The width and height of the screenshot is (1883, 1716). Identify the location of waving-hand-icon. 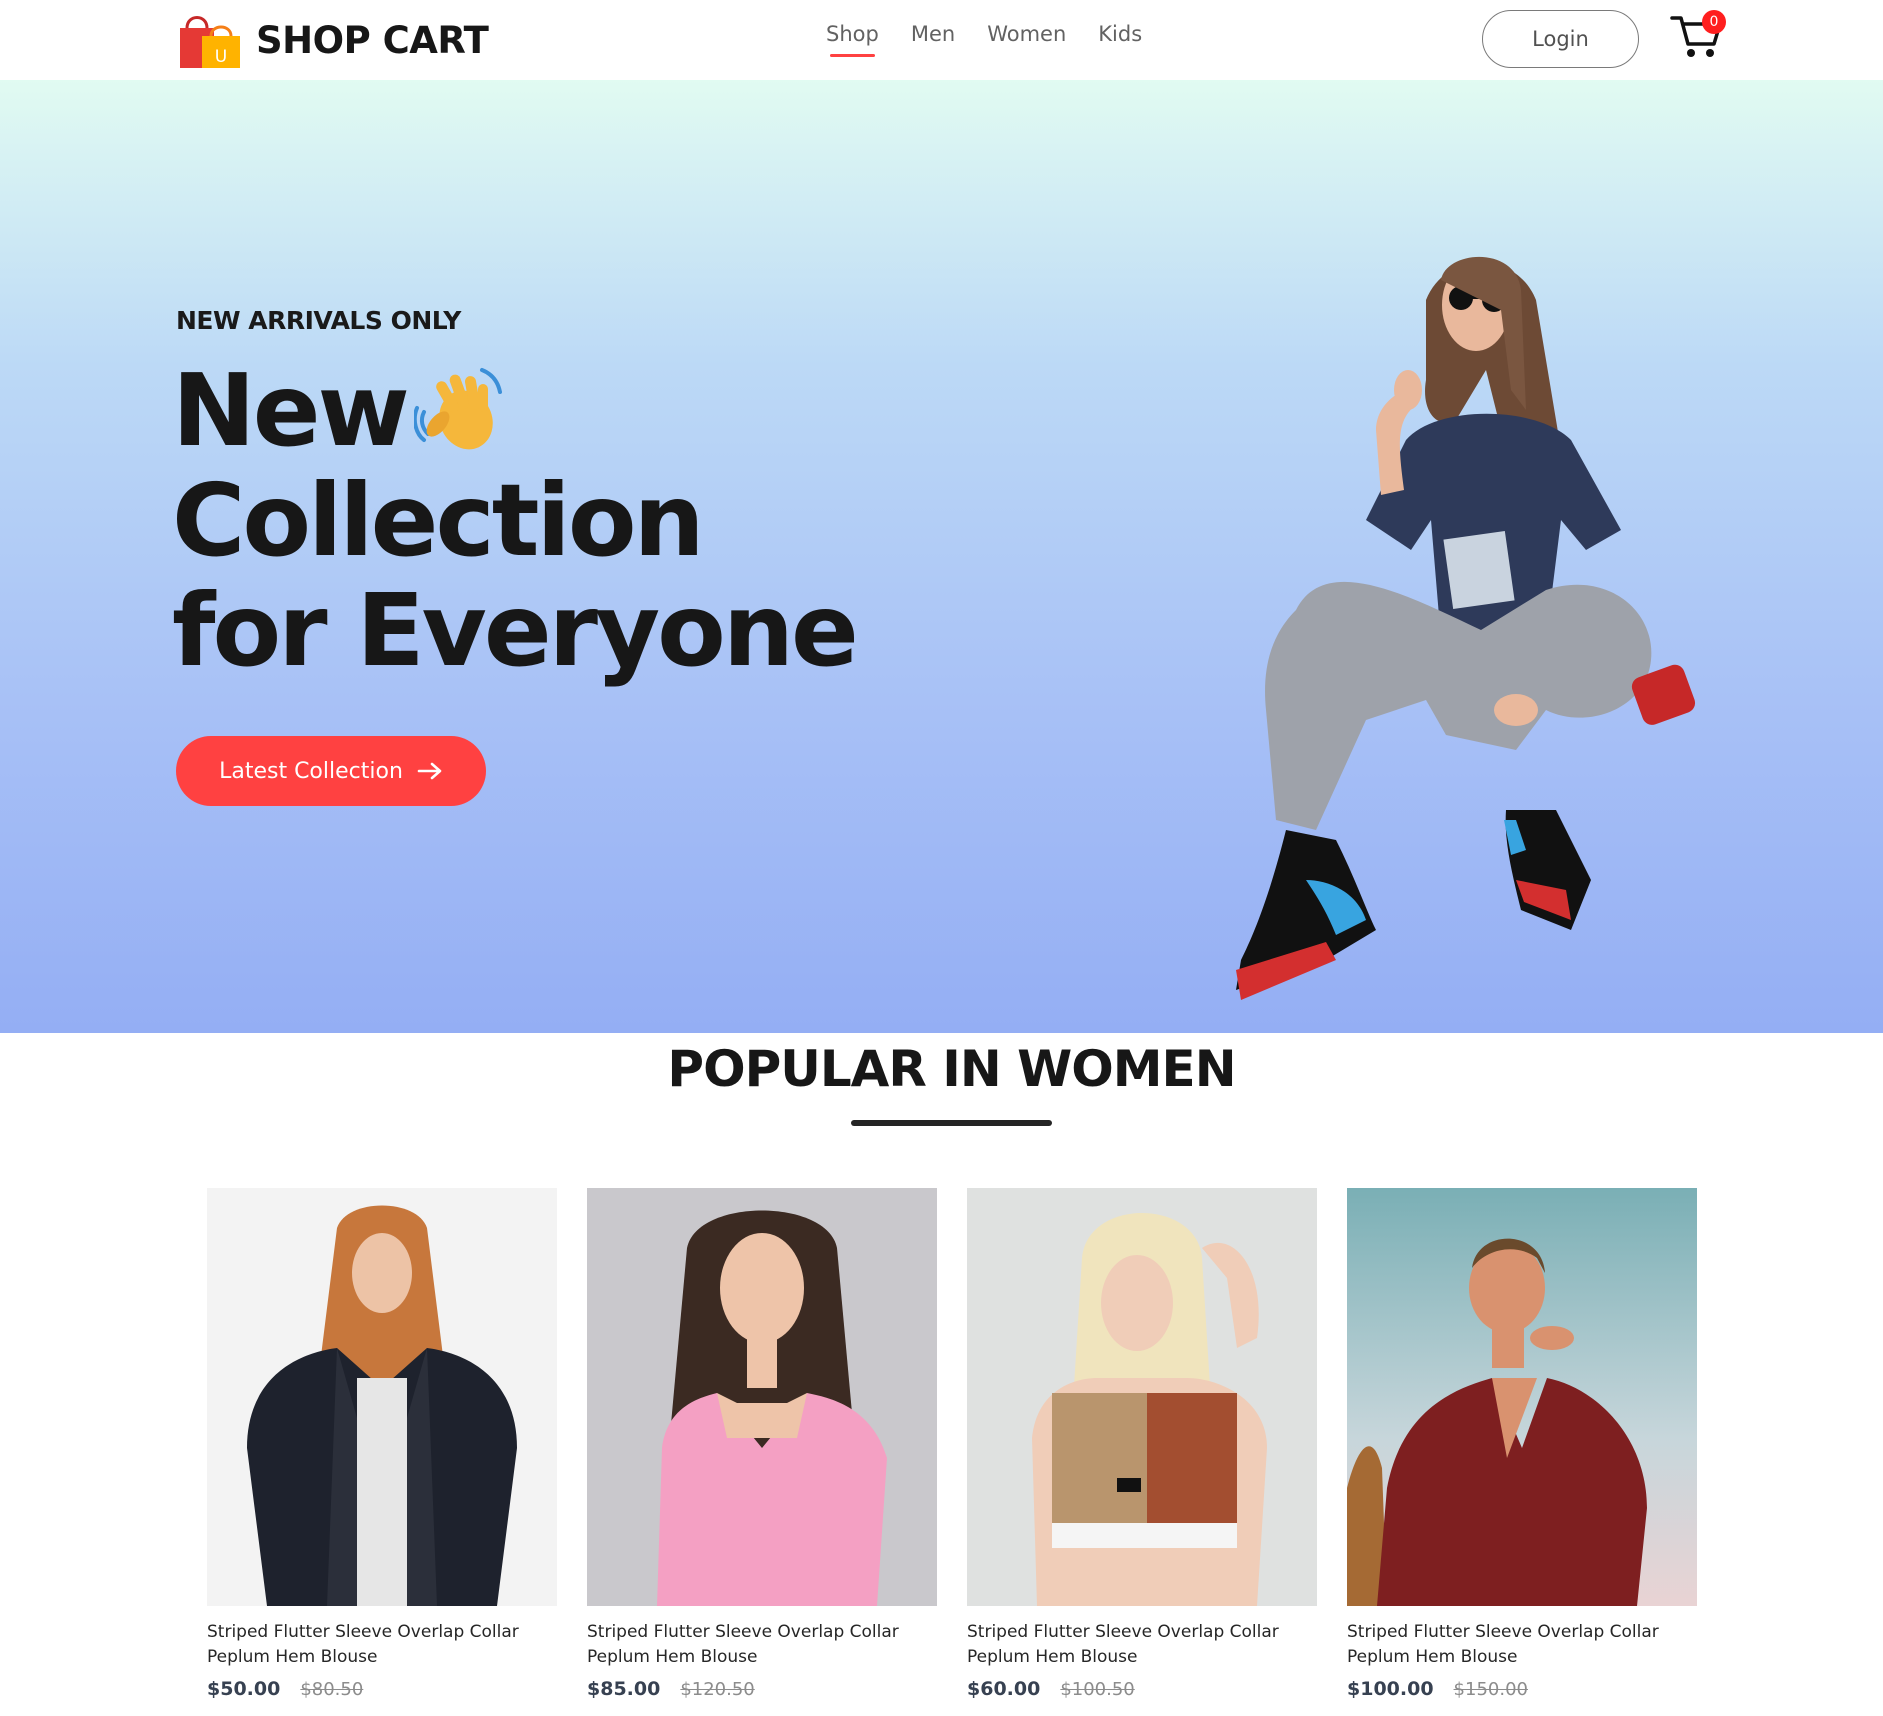
(458, 409).